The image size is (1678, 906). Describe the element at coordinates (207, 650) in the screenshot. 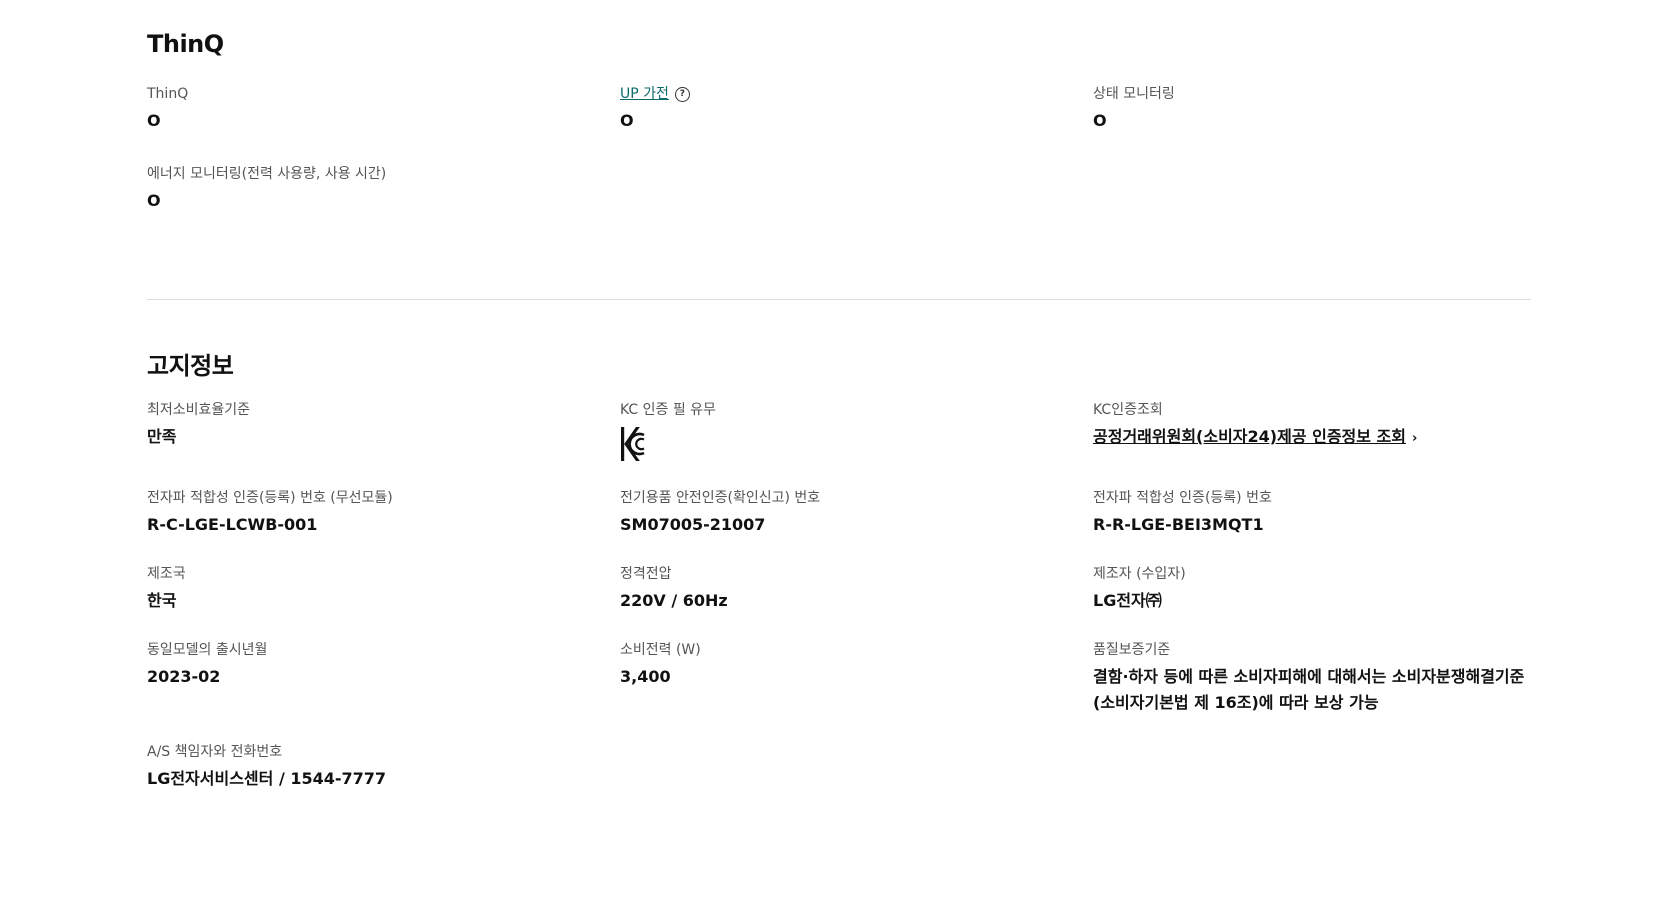

I see `spec-label: 동일모델의 출시년월` at that location.